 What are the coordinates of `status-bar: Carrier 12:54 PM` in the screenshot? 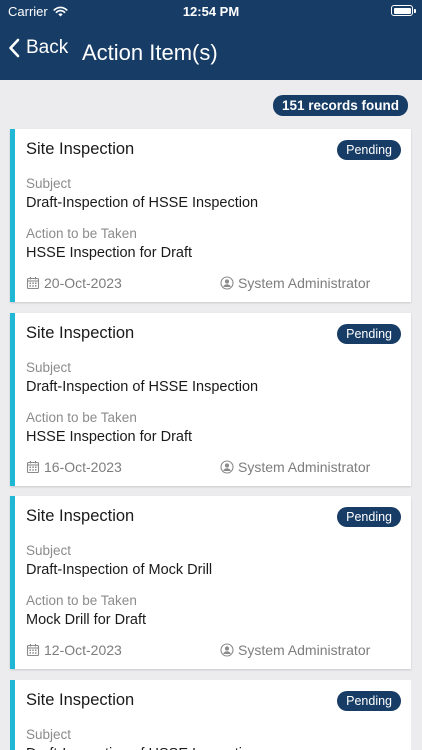 It's located at (211, 11).